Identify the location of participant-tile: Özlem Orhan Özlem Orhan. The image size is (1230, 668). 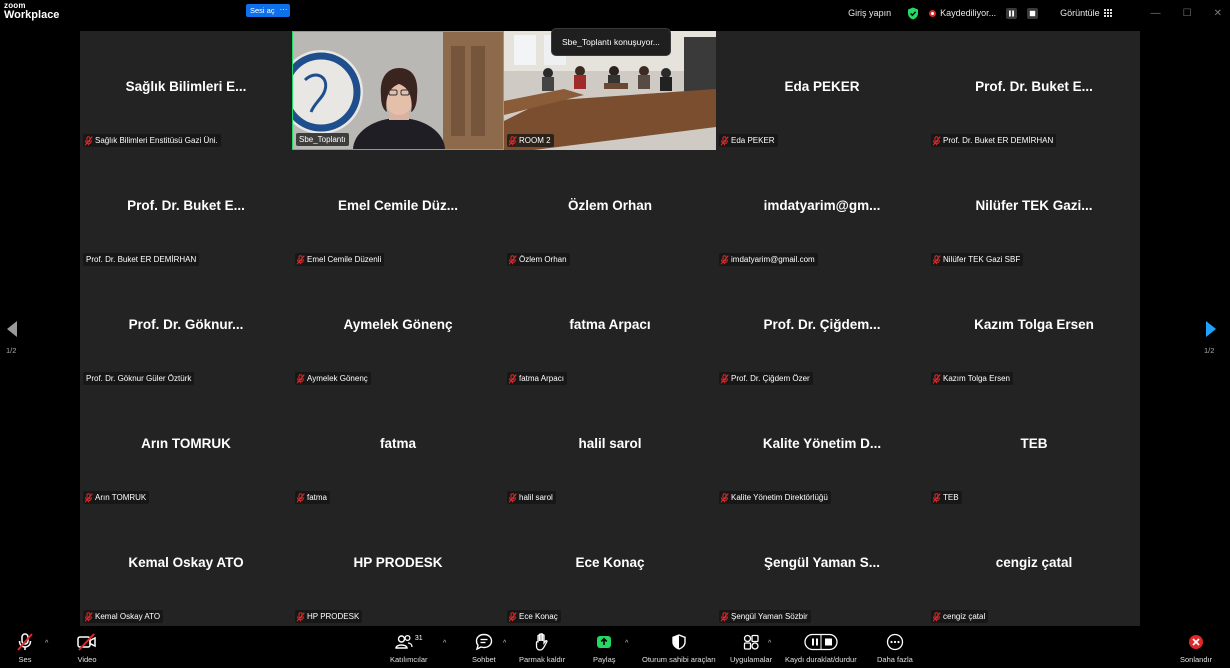
(610, 209).